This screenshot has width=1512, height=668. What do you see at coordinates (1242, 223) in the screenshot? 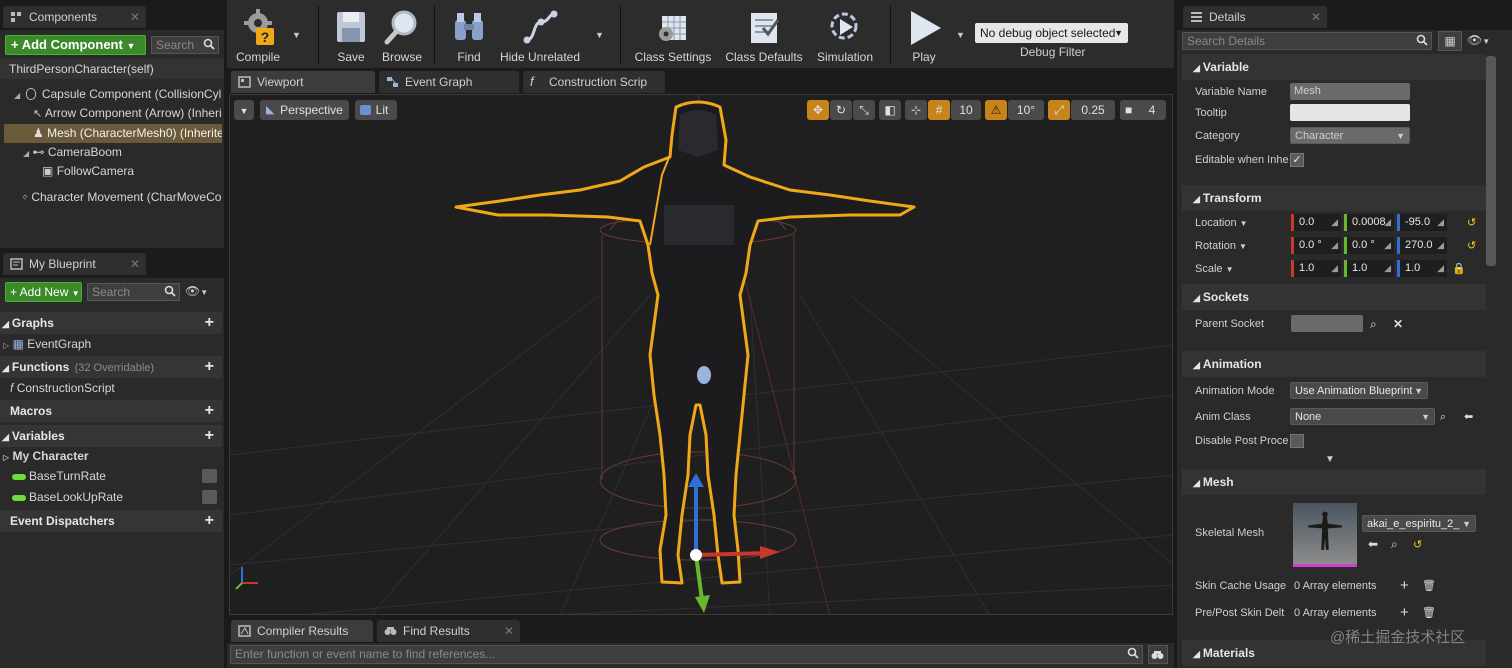
I see `location-label: Location ▼` at bounding box center [1242, 223].